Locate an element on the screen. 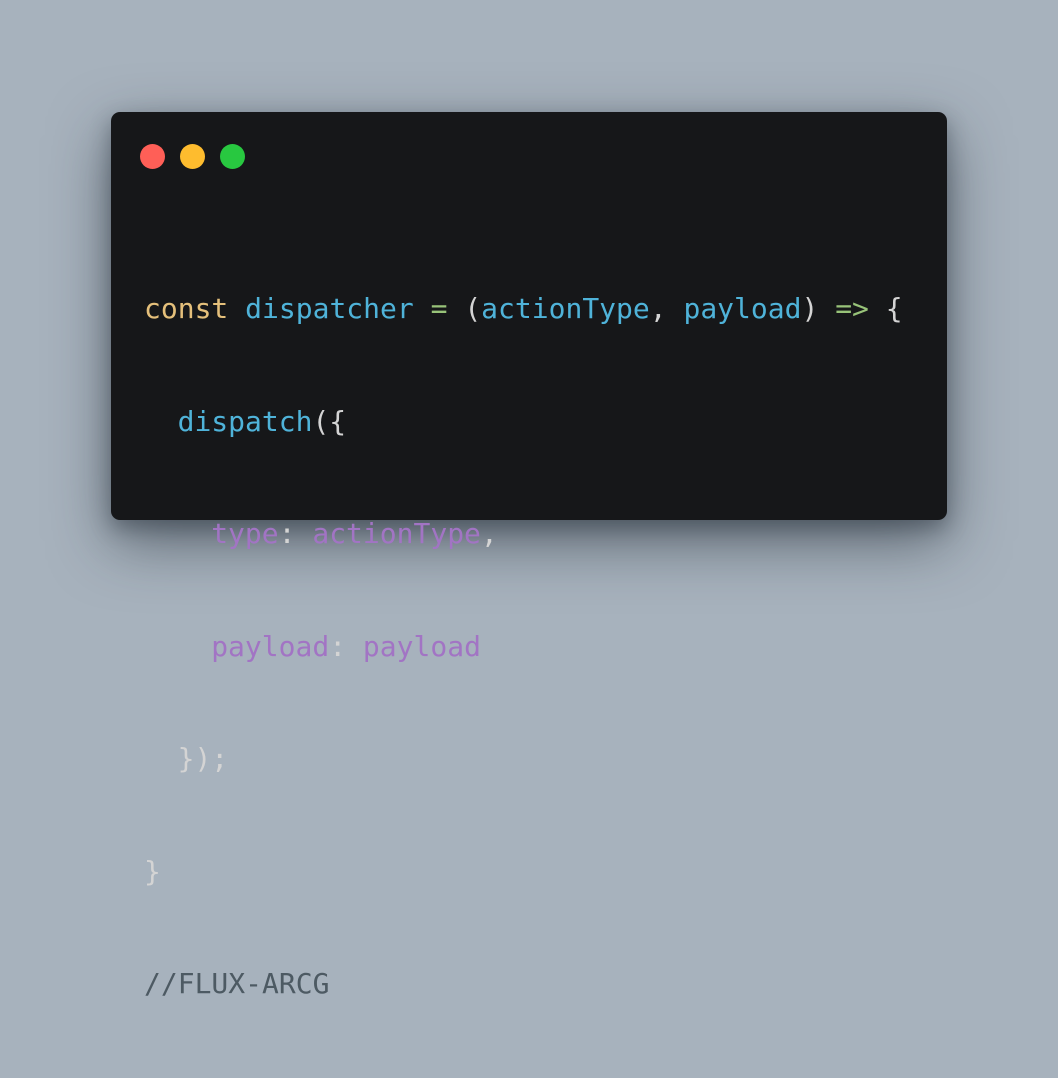  param-action-type: actionType is located at coordinates (565, 308).